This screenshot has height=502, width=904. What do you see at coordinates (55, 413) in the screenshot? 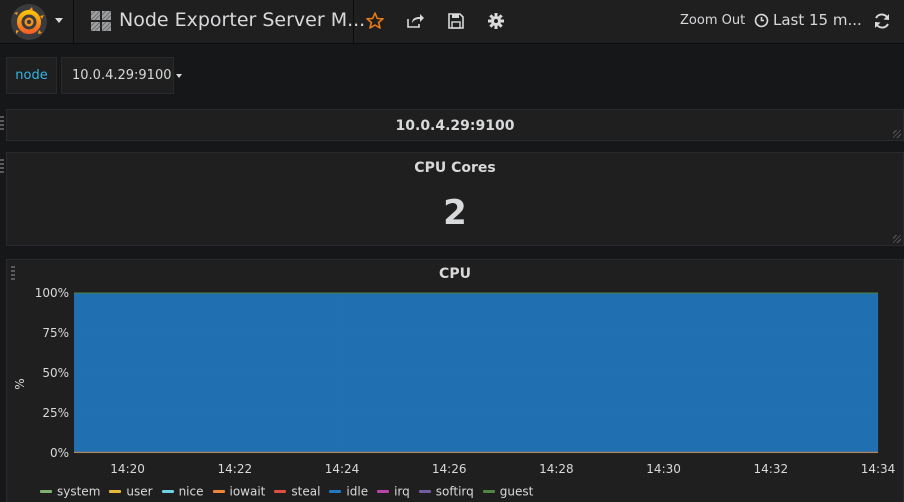
I see `y-tick-label: 25%` at bounding box center [55, 413].